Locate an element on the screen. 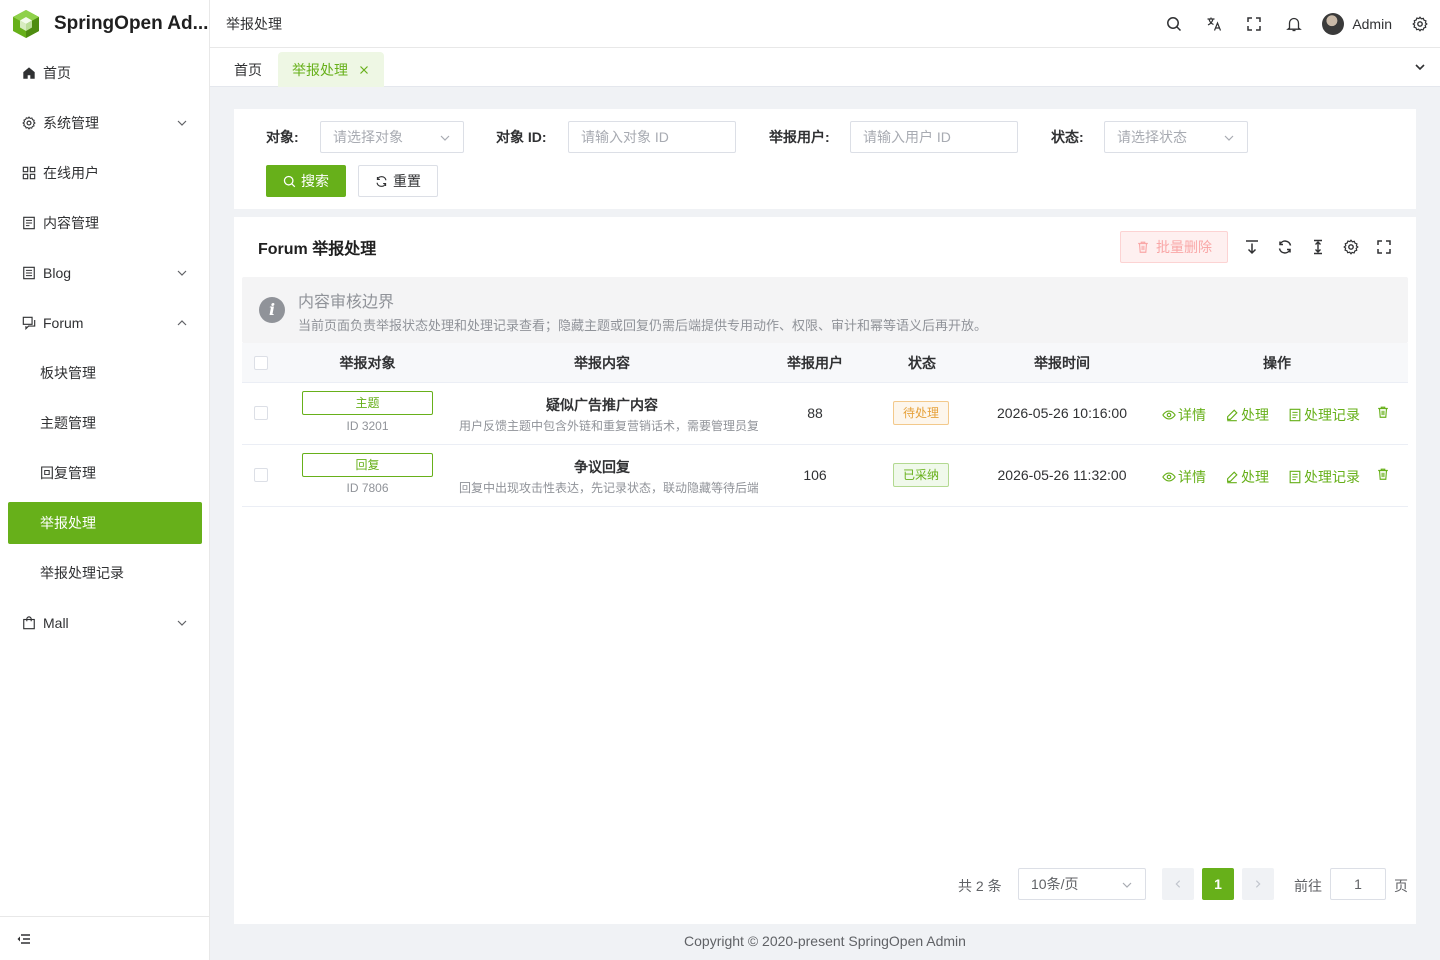  sidebar-item-reports: 举报处理 is located at coordinates (105, 523).